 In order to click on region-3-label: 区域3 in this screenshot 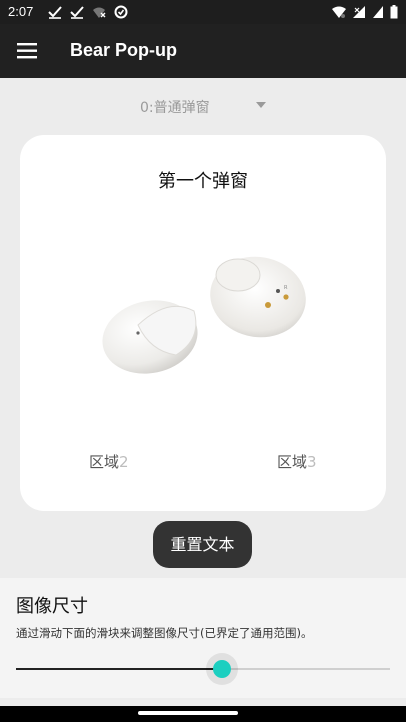, I will do `click(297, 461)`.